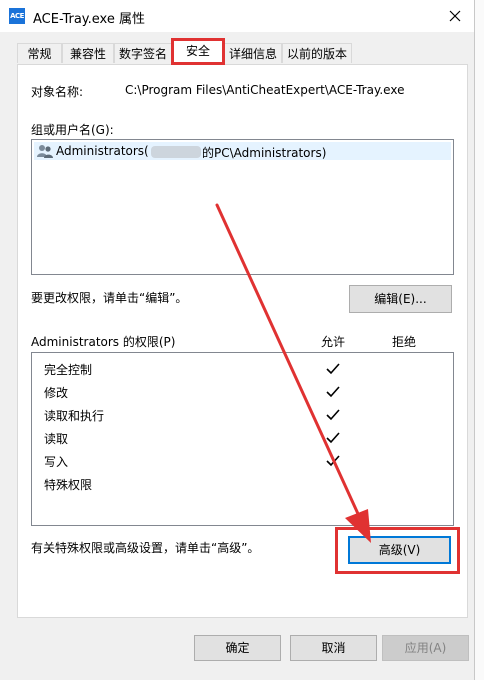 The width and height of the screenshot is (484, 680). What do you see at coordinates (103, 342) in the screenshot?
I see `permissions-label: Administrators 的权限(P)` at bounding box center [103, 342].